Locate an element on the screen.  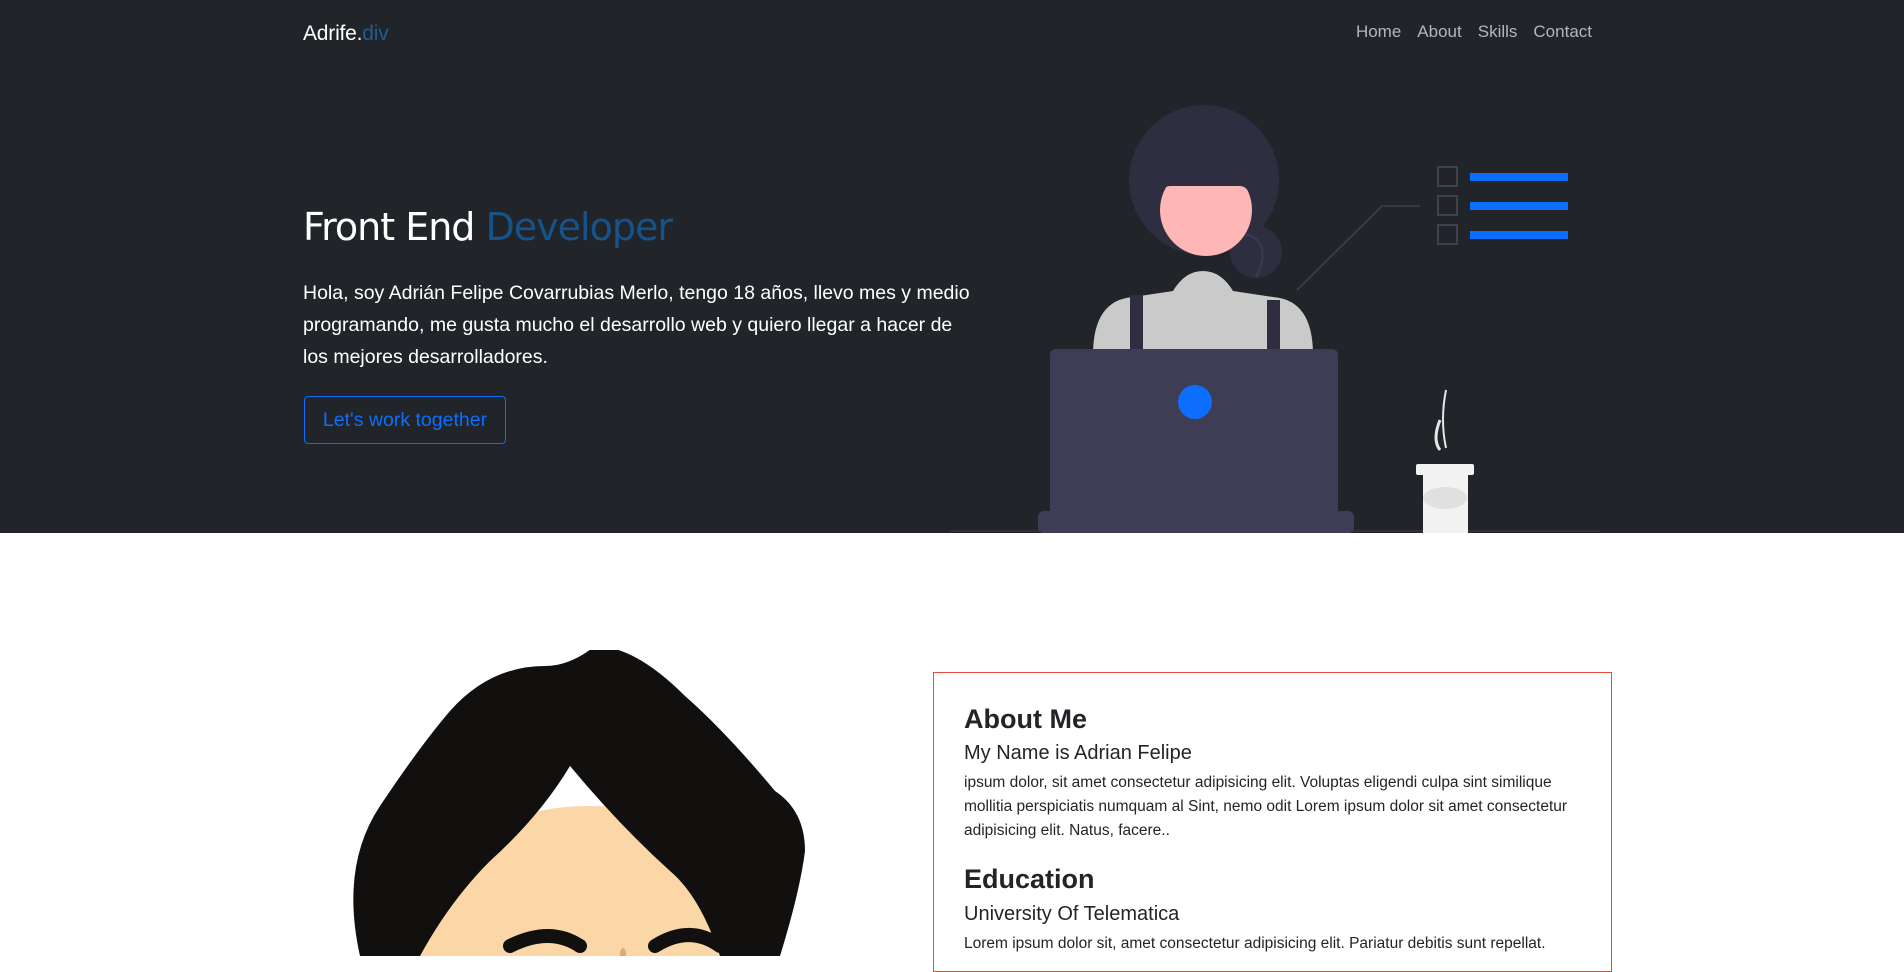
brand-logo: Adrife.div is located at coordinates (346, 34).